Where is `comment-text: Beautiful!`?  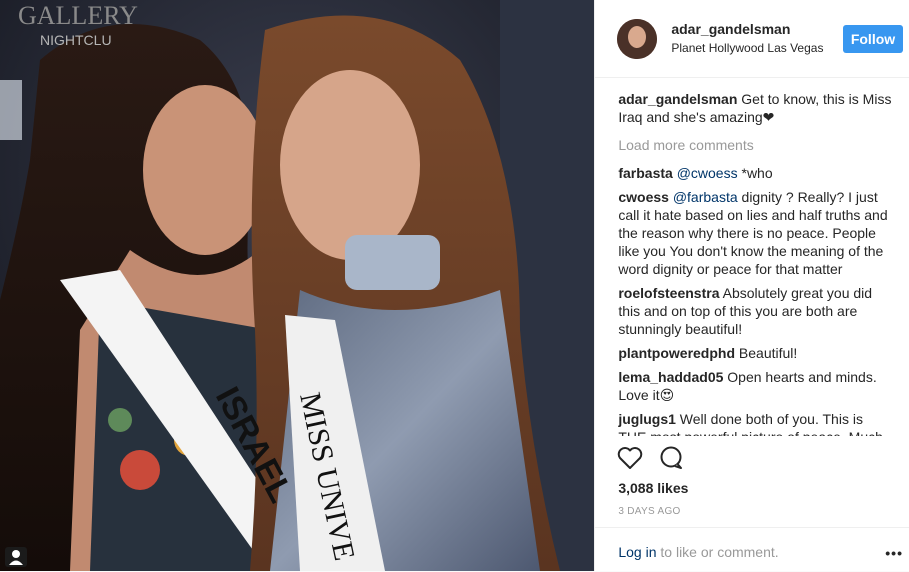
comment-text: Beautiful! is located at coordinates (768, 353).